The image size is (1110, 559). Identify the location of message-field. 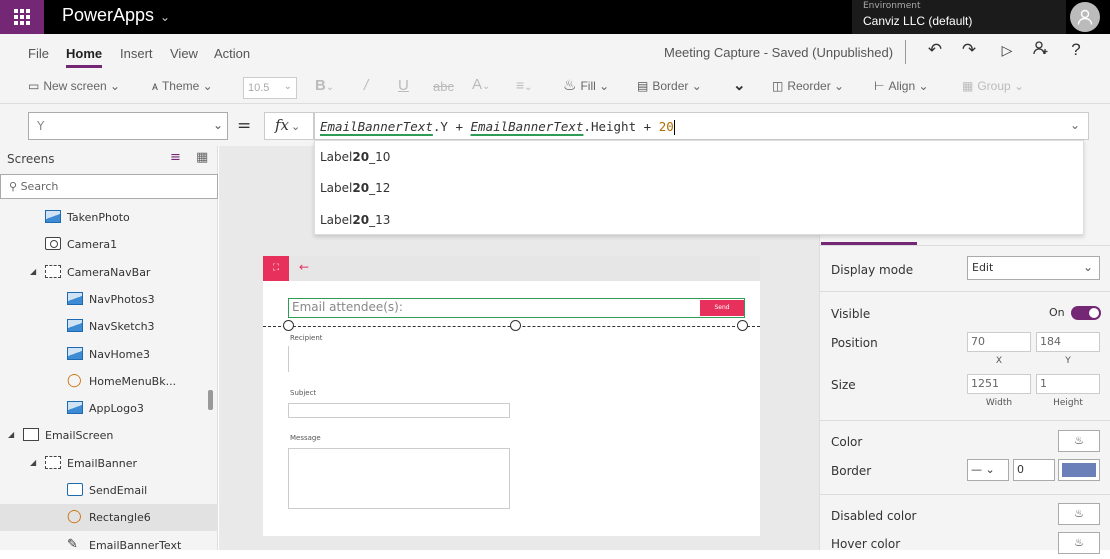
(399, 478).